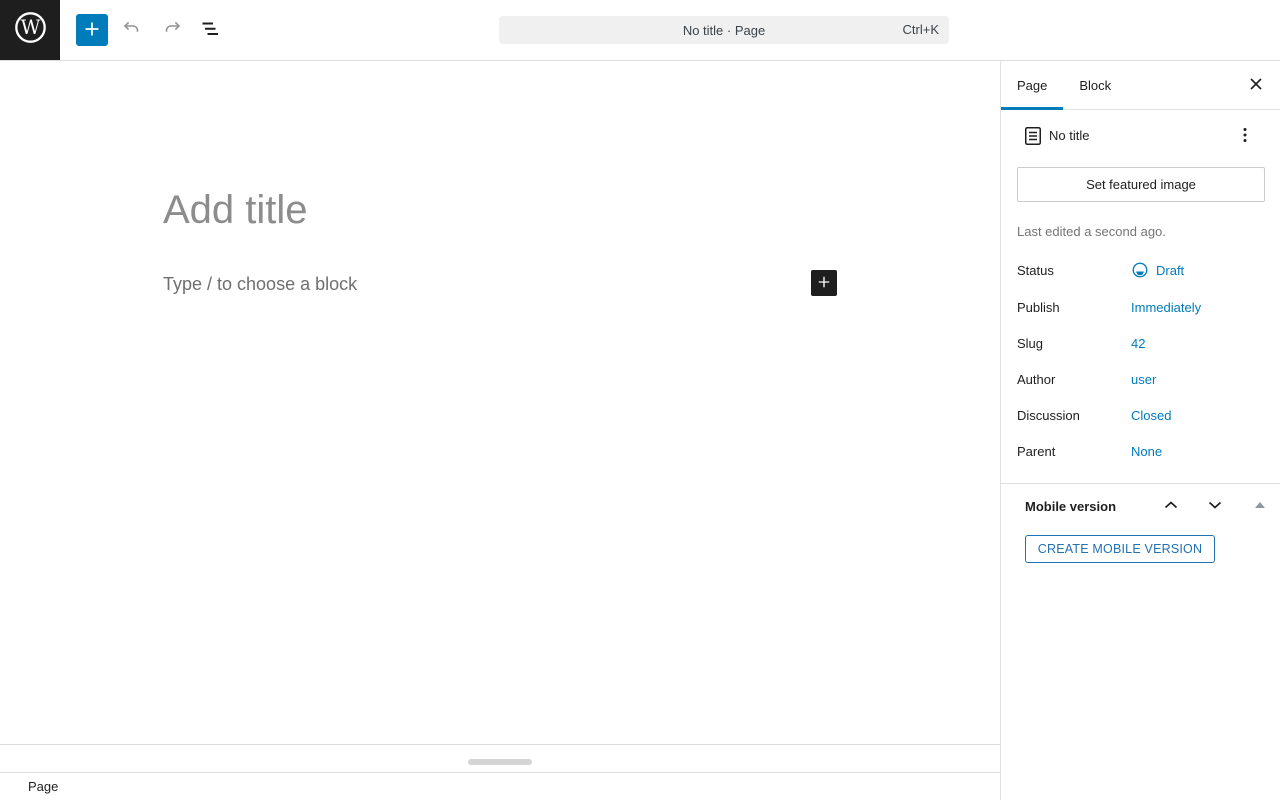  I want to click on block-appender-plus-button, so click(824, 283).